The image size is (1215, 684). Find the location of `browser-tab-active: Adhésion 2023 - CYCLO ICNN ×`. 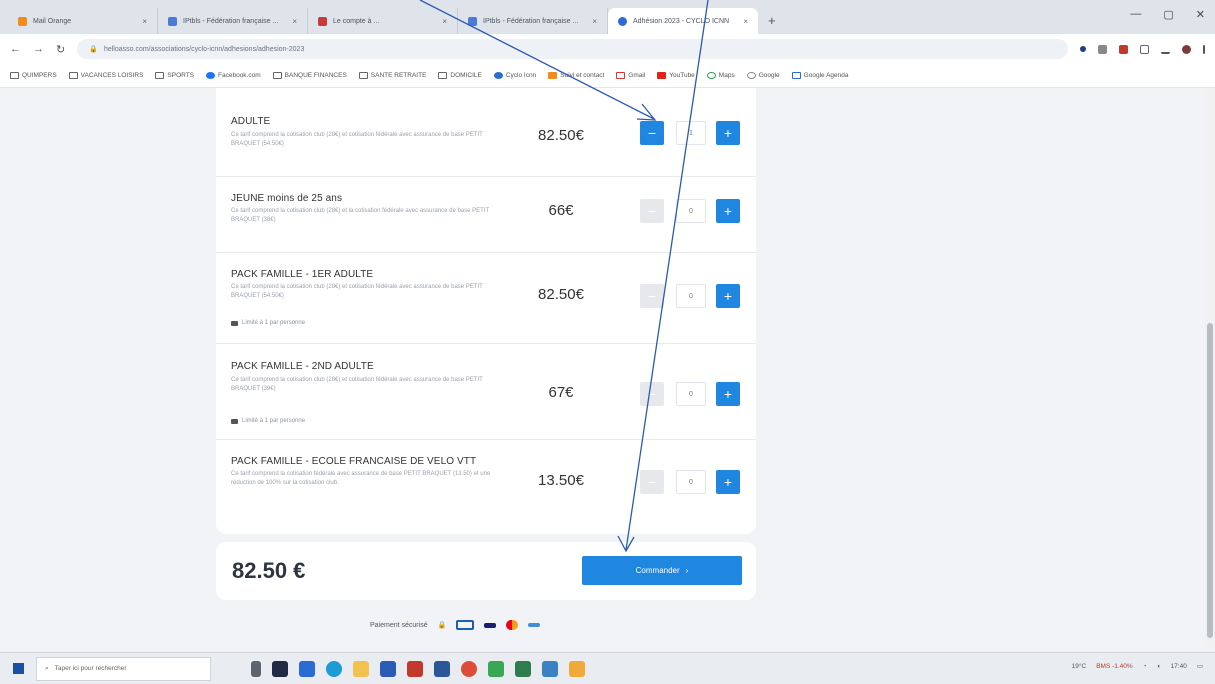

browser-tab-active: Adhésion 2023 - CYCLO ICNN × is located at coordinates (683, 21).